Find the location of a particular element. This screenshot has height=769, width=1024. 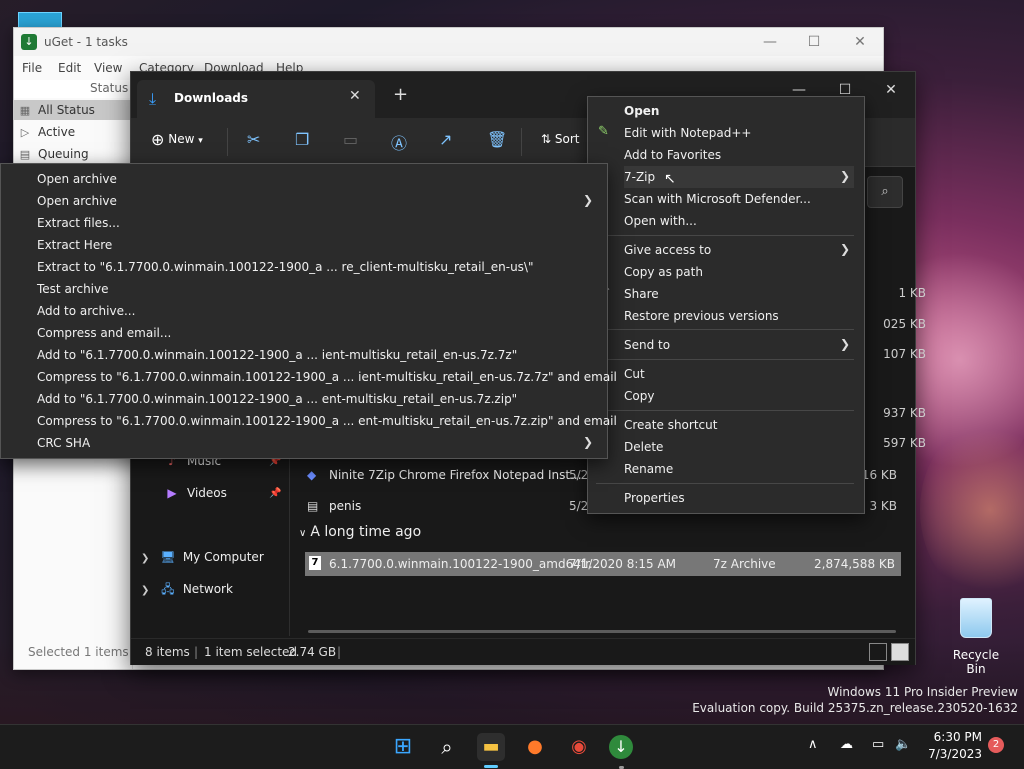

chevron-up-icon: ∧ is located at coordinates (813, 744).